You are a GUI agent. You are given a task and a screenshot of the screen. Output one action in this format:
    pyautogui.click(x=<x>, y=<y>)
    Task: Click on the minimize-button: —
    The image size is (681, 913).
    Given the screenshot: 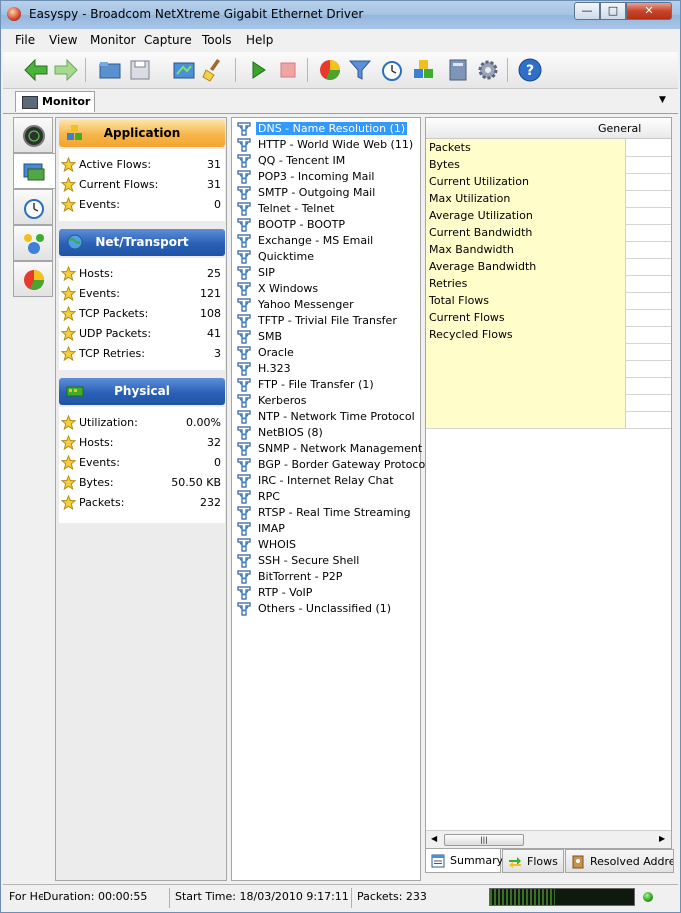 What is the action you would take?
    pyautogui.click(x=587, y=11)
    